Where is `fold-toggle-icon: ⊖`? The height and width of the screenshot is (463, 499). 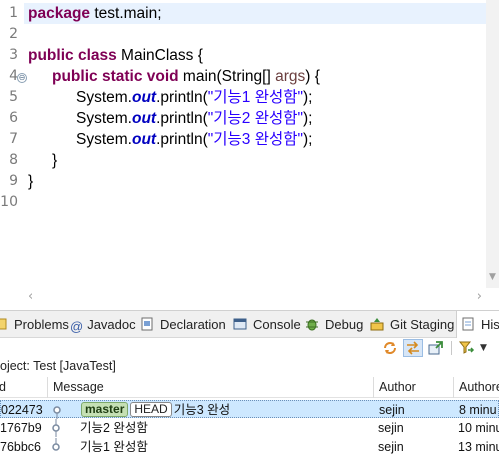 fold-toggle-icon: ⊖ is located at coordinates (22, 78).